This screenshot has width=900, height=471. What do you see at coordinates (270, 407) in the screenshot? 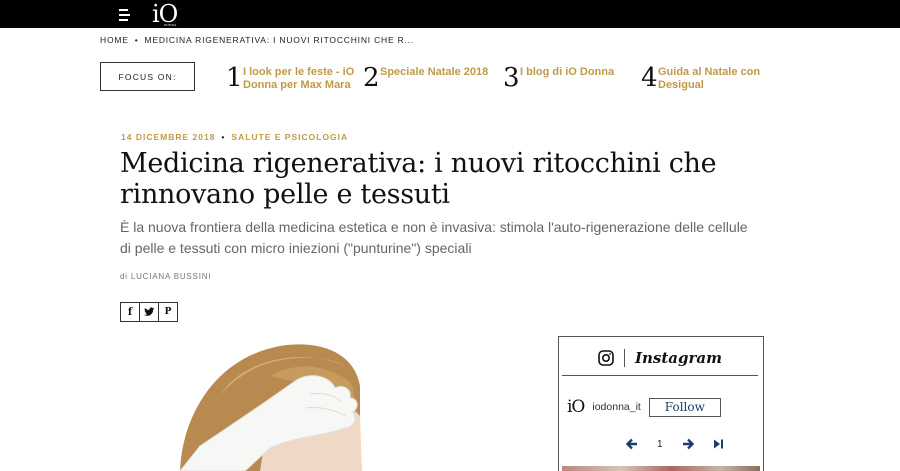
I see `hero-illustration` at bounding box center [270, 407].